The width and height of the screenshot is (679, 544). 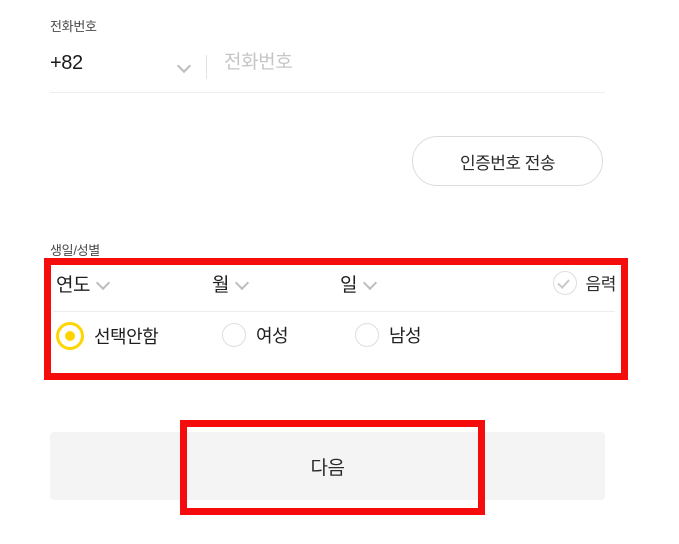 I want to click on gender-option-male-label: 남성, so click(x=405, y=336).